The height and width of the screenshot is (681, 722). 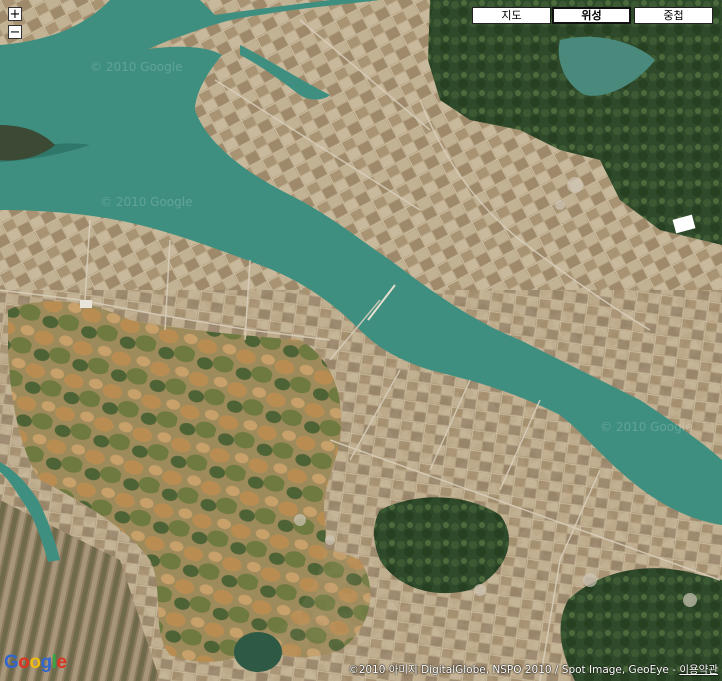 I want to click on logo-letter: e, so click(x=61, y=662).